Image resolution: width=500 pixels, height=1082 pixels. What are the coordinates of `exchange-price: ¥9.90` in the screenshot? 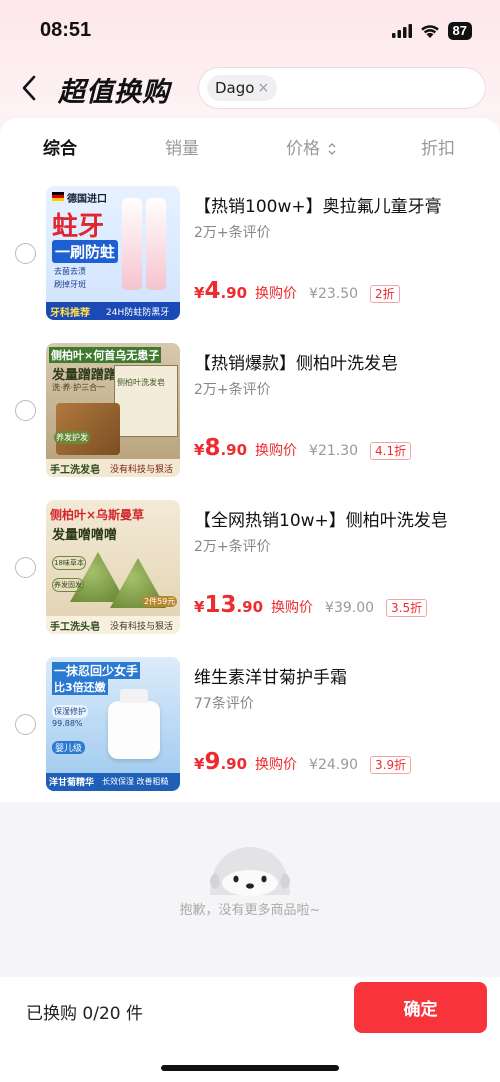 It's located at (221, 762).